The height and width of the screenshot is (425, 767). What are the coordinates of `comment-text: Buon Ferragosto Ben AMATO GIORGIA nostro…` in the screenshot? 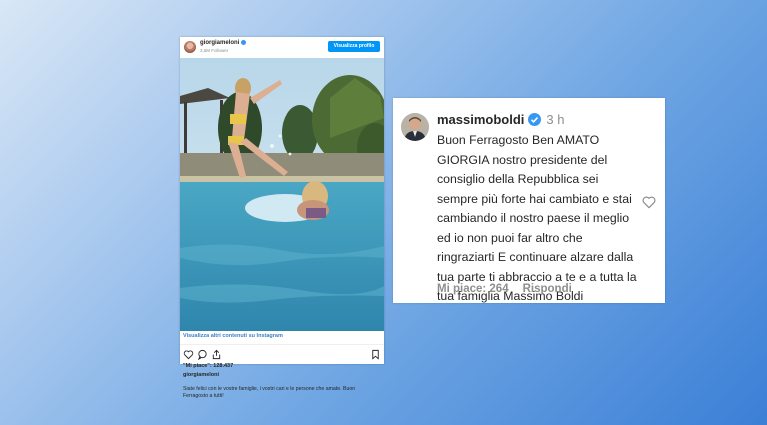 It's located at (537, 218).